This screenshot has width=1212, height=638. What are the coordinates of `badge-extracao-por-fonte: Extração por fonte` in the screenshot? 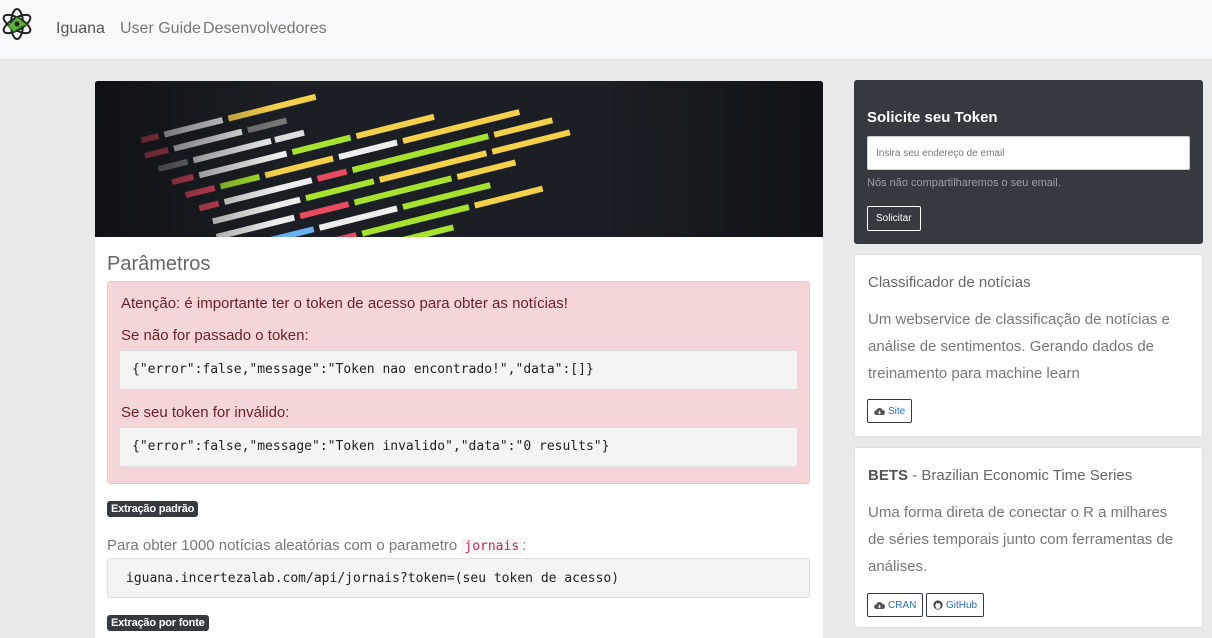 It's located at (158, 623).